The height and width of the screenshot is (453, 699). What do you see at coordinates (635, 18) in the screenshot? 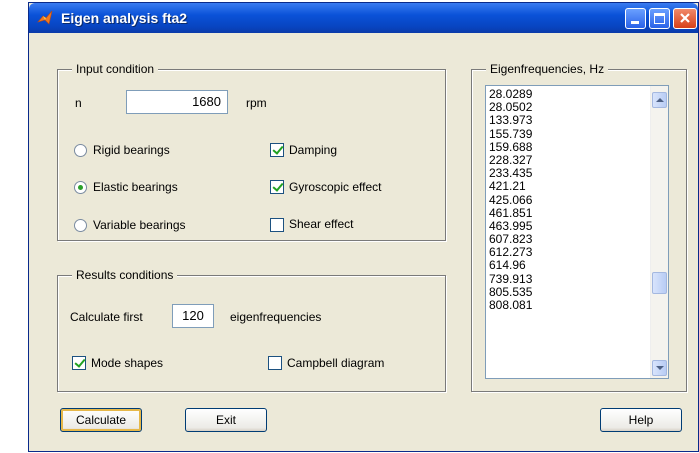
I see `minimize-button` at bounding box center [635, 18].